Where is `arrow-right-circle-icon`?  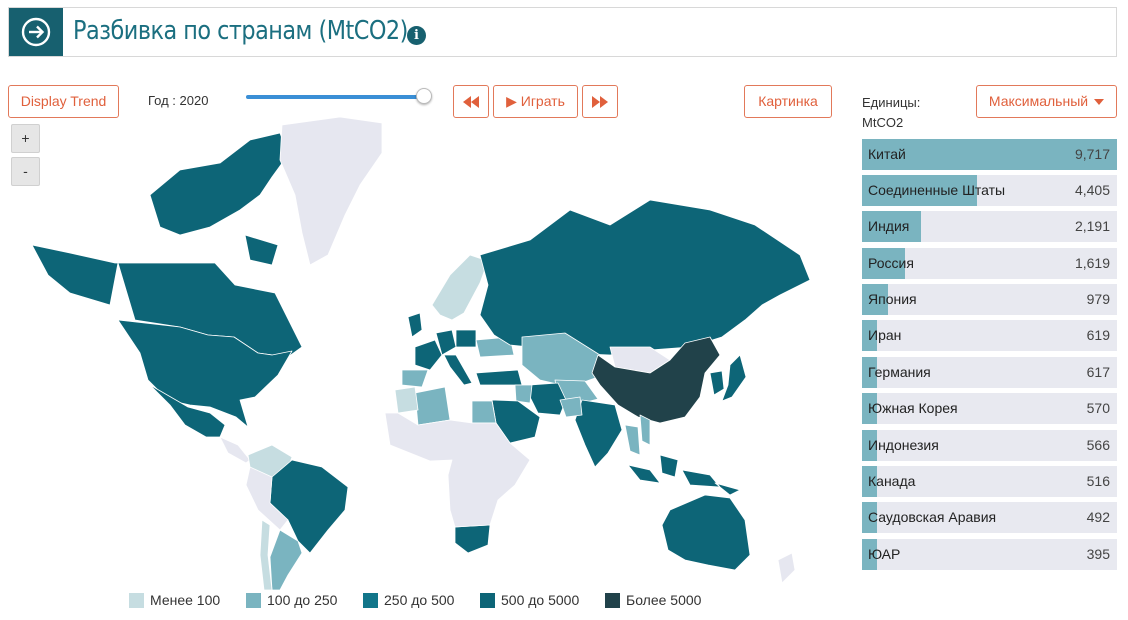
arrow-right-circle-icon is located at coordinates (36, 32).